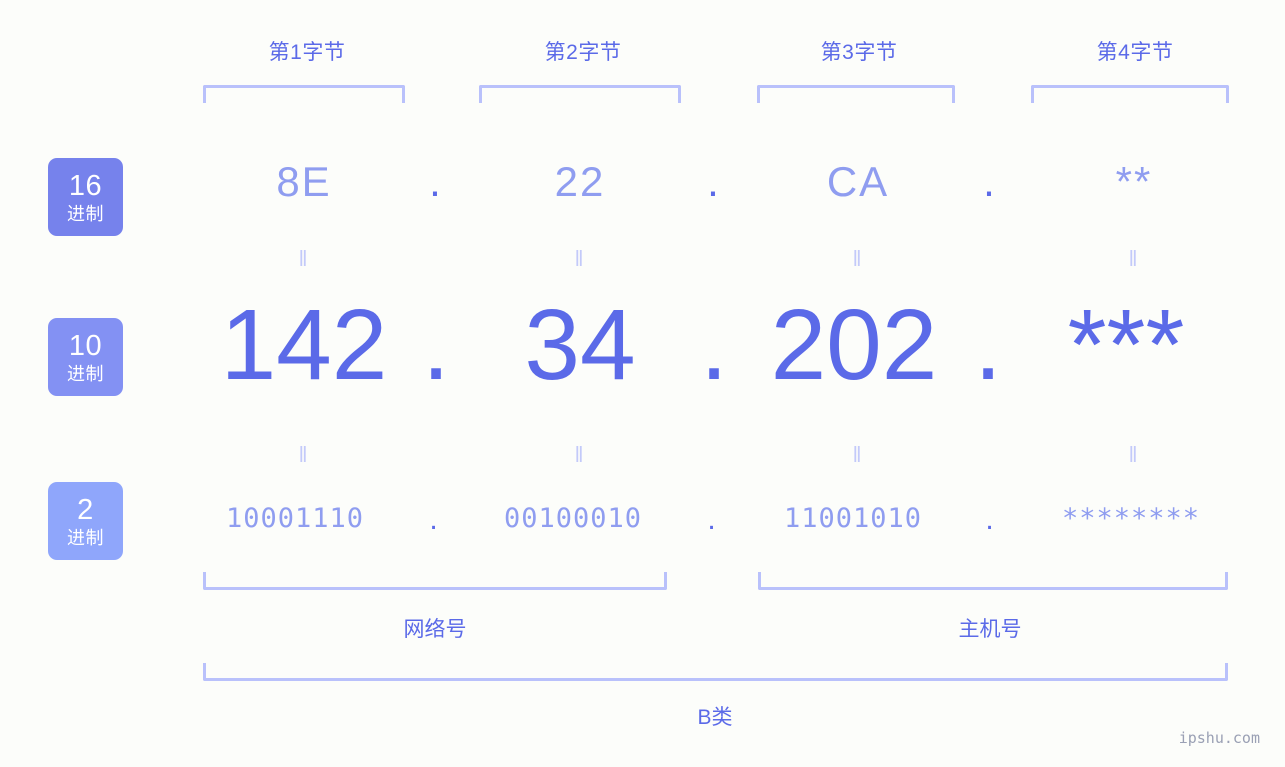  Describe the element at coordinates (85, 537) in the screenshot. I see `base-badge-binary-suffix: 进制` at that location.